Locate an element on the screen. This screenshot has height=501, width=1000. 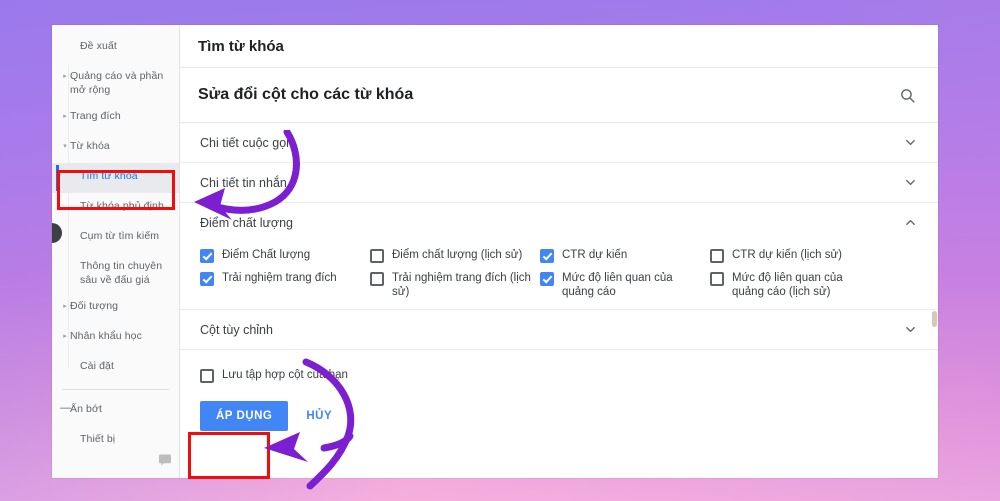
section-chi-tiet-tin-nhan: Chi tiết tin nhắn is located at coordinates (559, 183).